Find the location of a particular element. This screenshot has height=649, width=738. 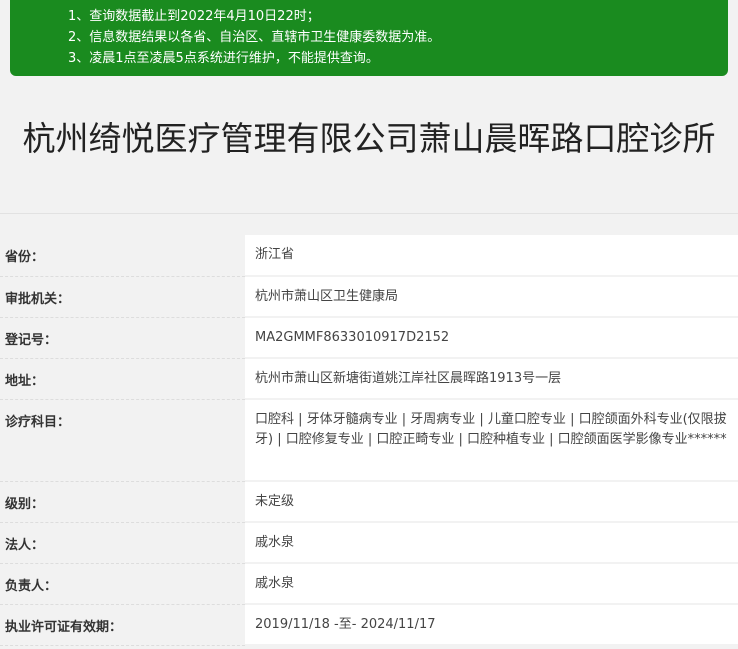

notice-line: 3、凌晨1点至凌晨5点系统进行维护，不能提供查询。 is located at coordinates (223, 58).